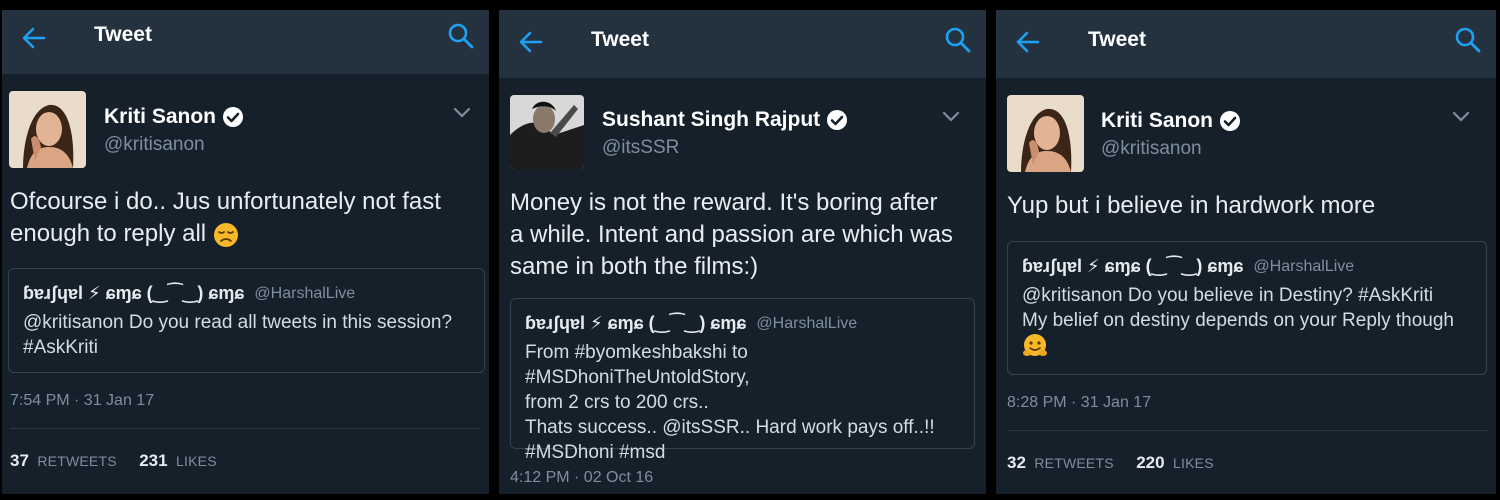 The width and height of the screenshot is (1500, 500). I want to click on engagement-stats: 37 RETWEETS 231 LIKES, so click(122, 461).